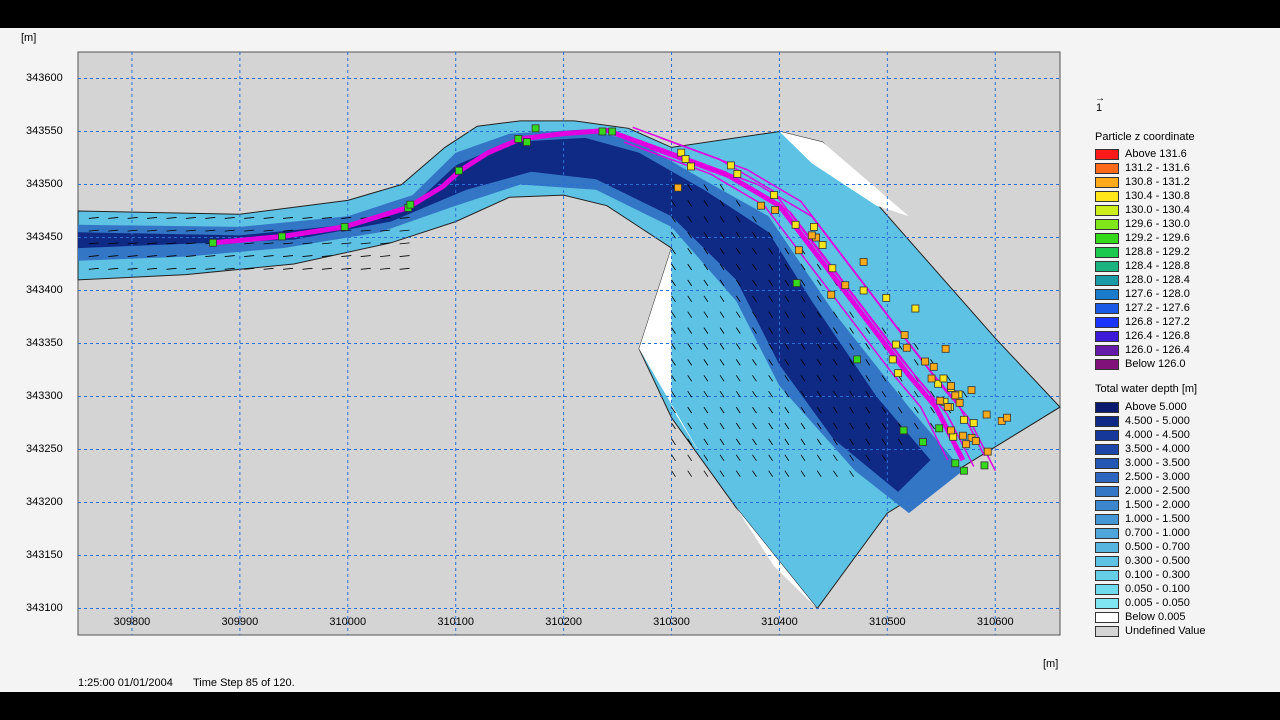 Image resolution: width=1280 pixels, height=720 pixels. I want to click on legend-label: 130.0 - 130.4, so click(1157, 210).